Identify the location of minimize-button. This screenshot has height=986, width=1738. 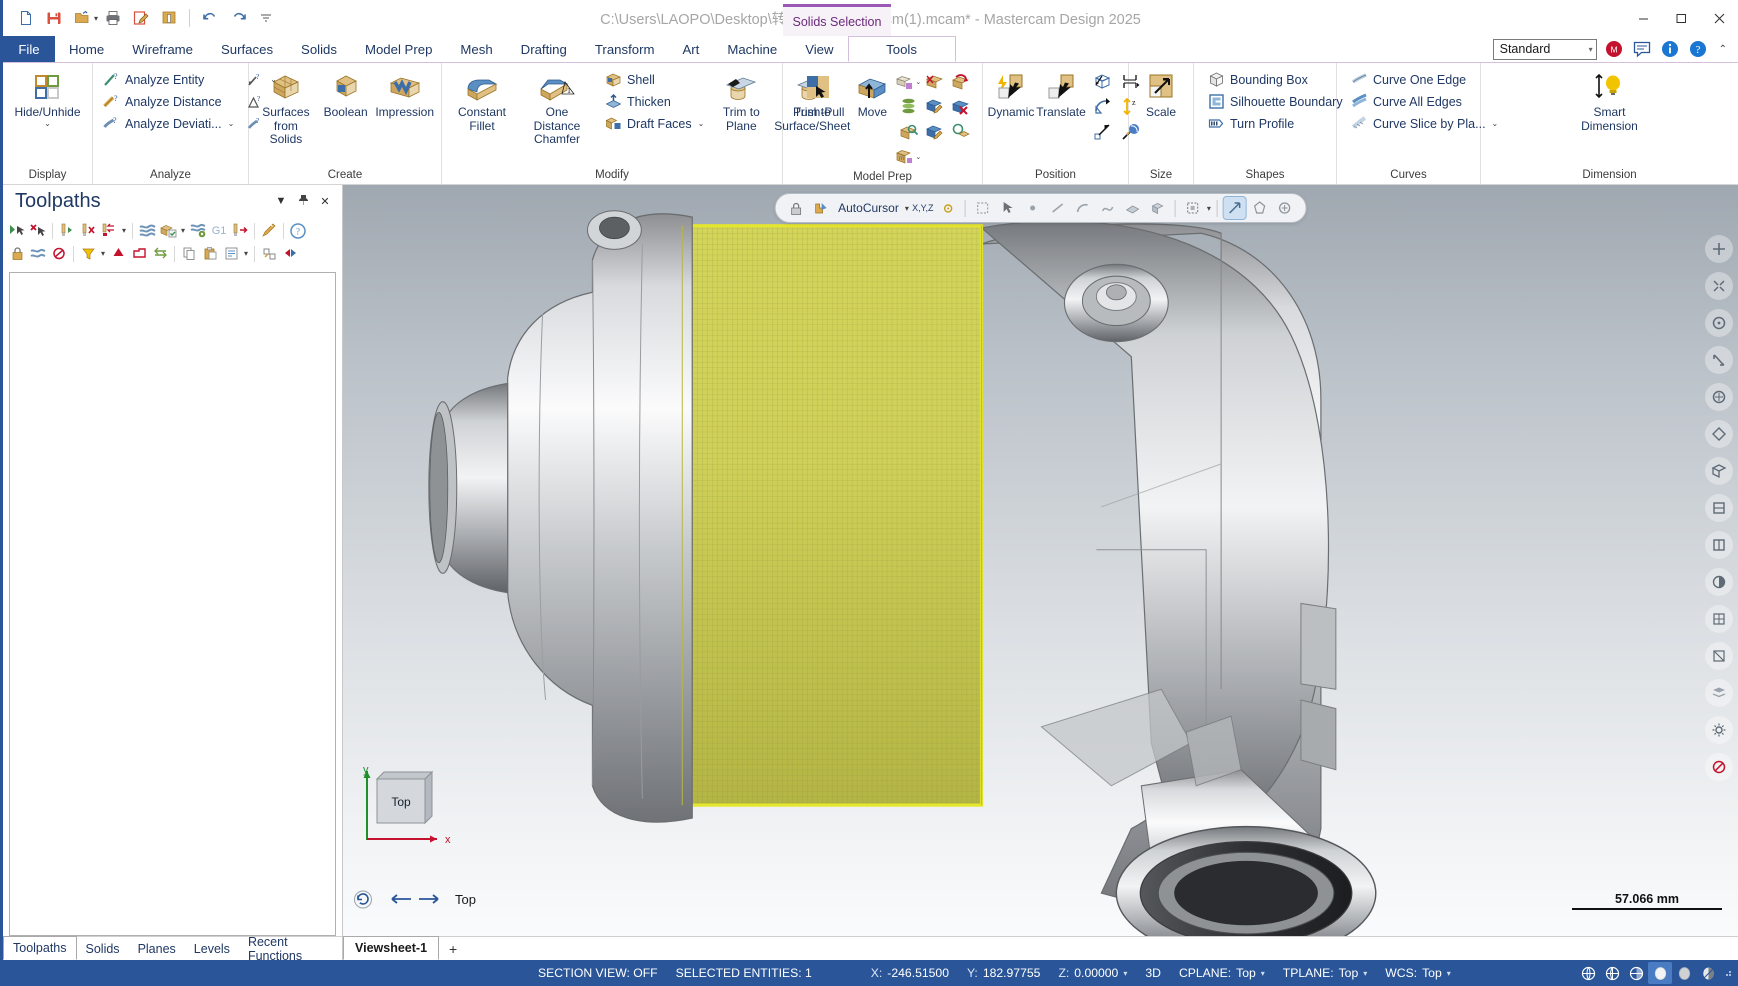
(1643, 18).